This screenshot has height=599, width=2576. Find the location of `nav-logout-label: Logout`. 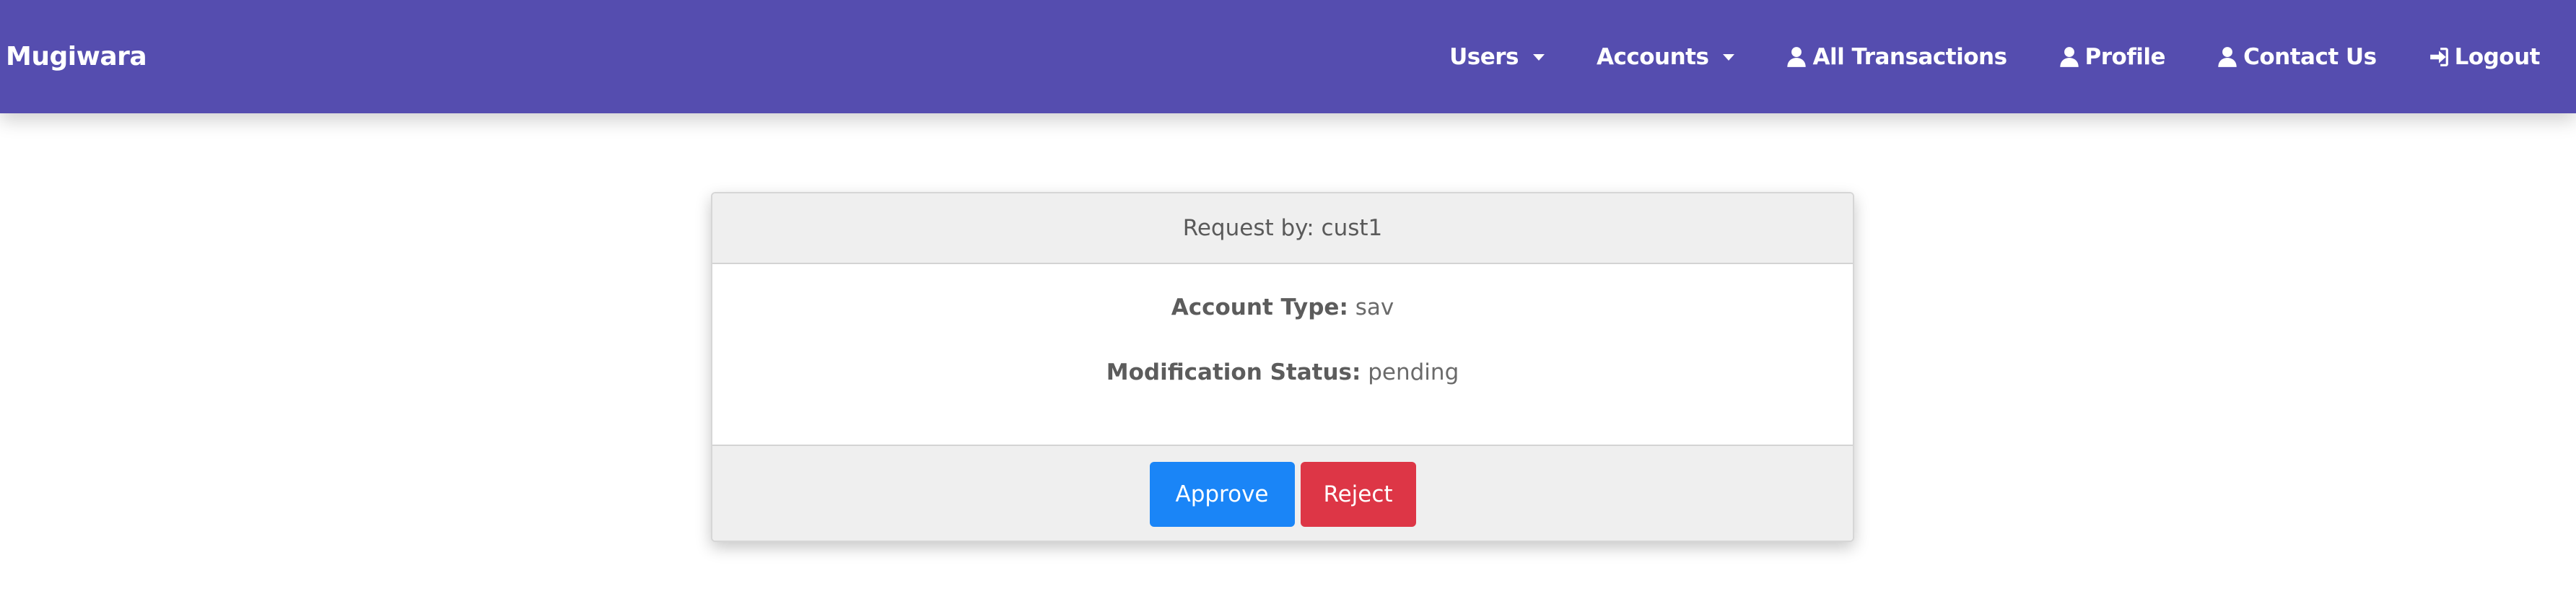

nav-logout-label: Logout is located at coordinates (2497, 56).